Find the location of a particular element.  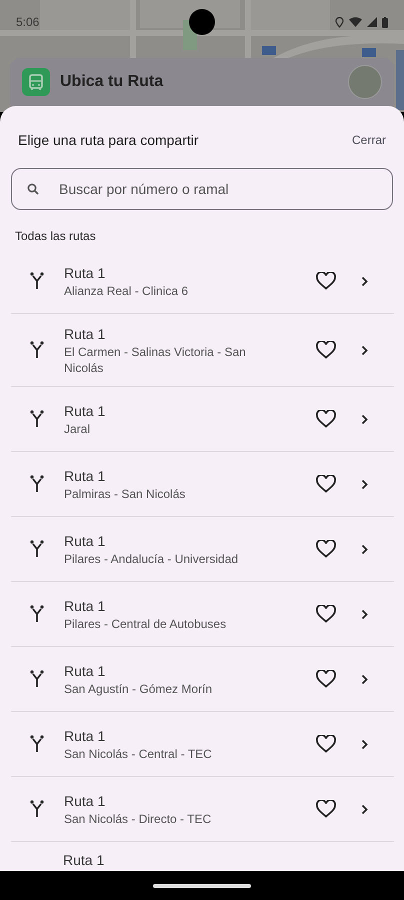

sheet-title: Elige una ruta para compartir is located at coordinates (108, 140).